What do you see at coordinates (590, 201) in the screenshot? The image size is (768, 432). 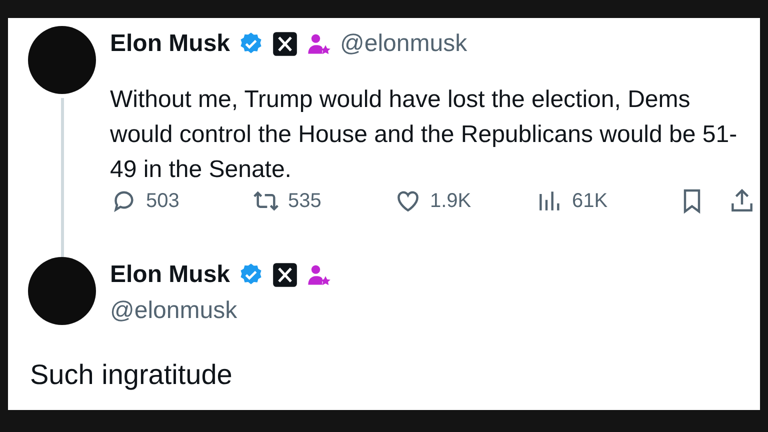 I see `stat-count: 61K` at bounding box center [590, 201].